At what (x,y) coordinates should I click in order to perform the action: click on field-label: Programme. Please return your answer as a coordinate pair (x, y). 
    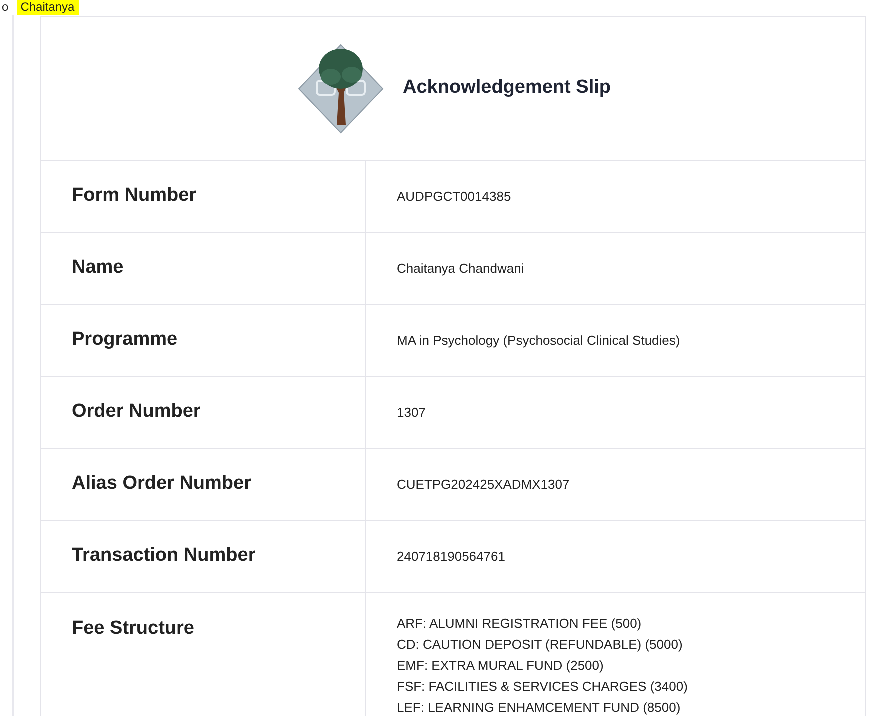
    Looking at the image, I should click on (125, 340).